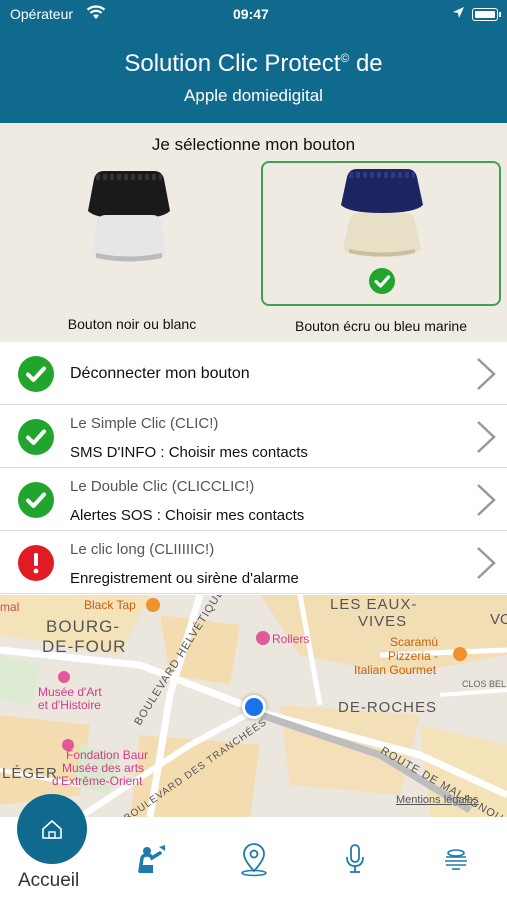 This screenshot has height=900, width=507. I want to click on map-label: LÉGER, so click(30, 773).